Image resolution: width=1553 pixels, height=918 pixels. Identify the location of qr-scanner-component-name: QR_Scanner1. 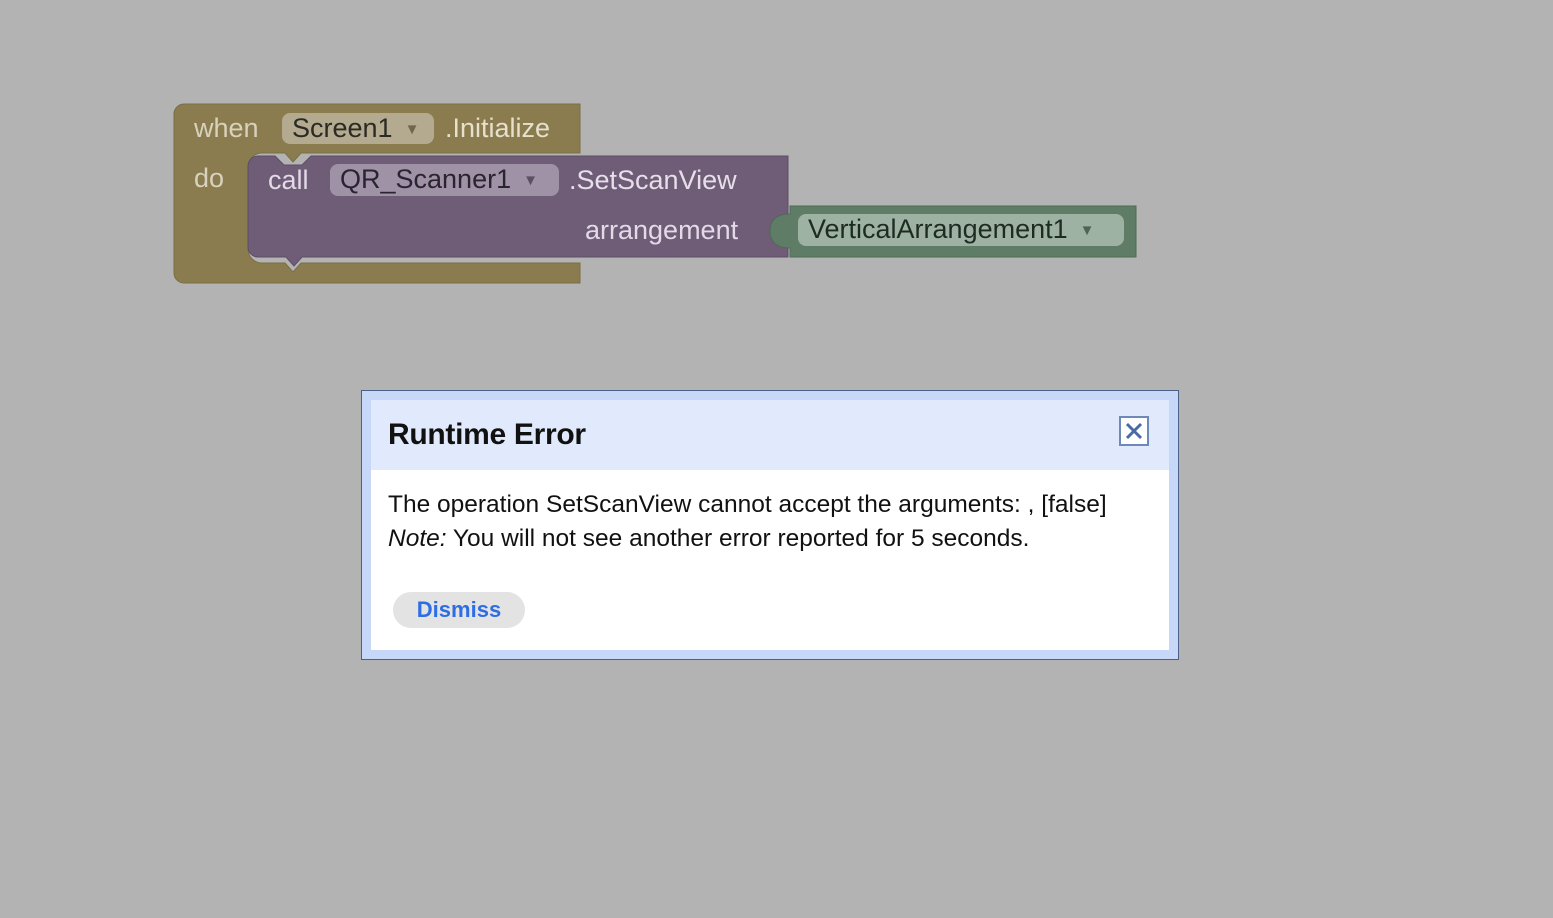
(426, 179).